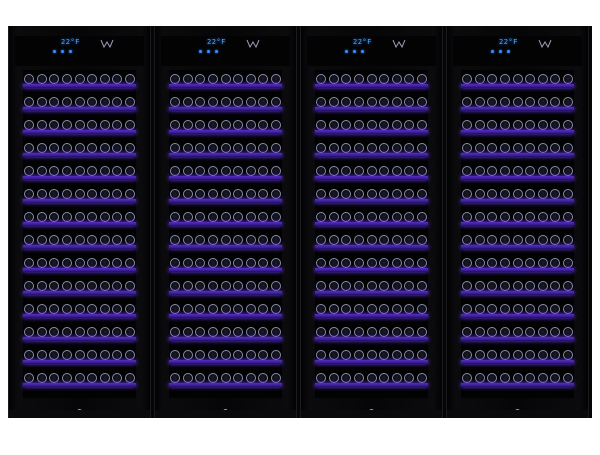 The image size is (600, 455). Describe the element at coordinates (517, 234) in the screenshot. I see `bottle-rack` at that location.